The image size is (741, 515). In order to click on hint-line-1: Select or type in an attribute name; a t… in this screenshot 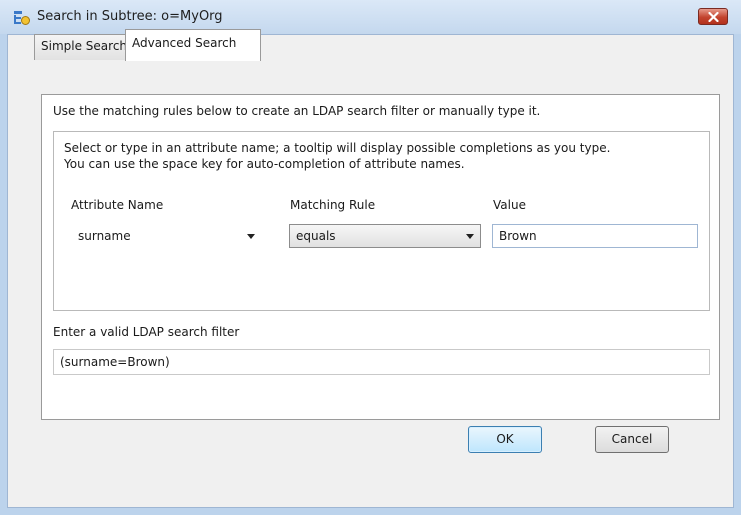, I will do `click(337, 148)`.